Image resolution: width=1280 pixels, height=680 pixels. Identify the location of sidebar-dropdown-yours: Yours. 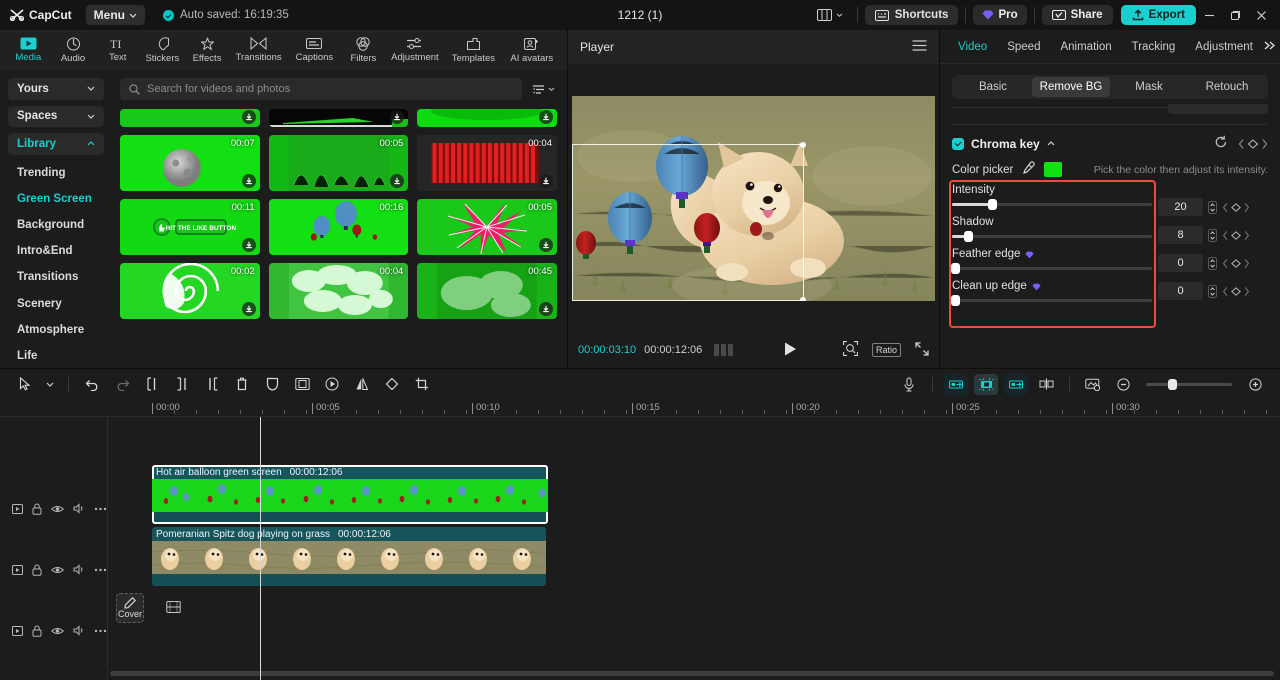
(56, 89).